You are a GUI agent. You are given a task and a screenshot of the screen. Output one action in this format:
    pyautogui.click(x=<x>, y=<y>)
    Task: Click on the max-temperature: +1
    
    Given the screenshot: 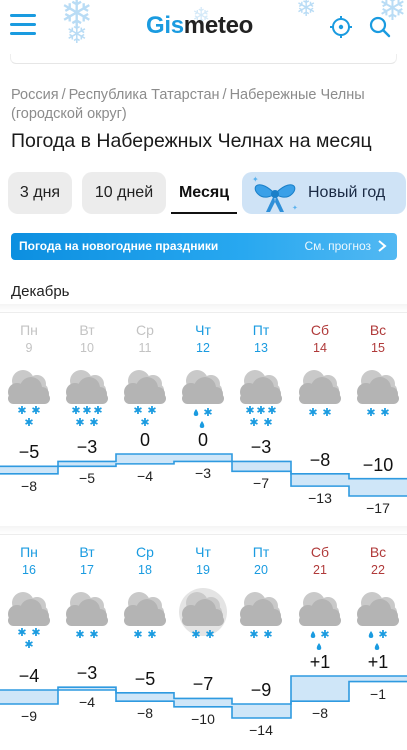 What is the action you would take?
    pyautogui.click(x=378, y=662)
    